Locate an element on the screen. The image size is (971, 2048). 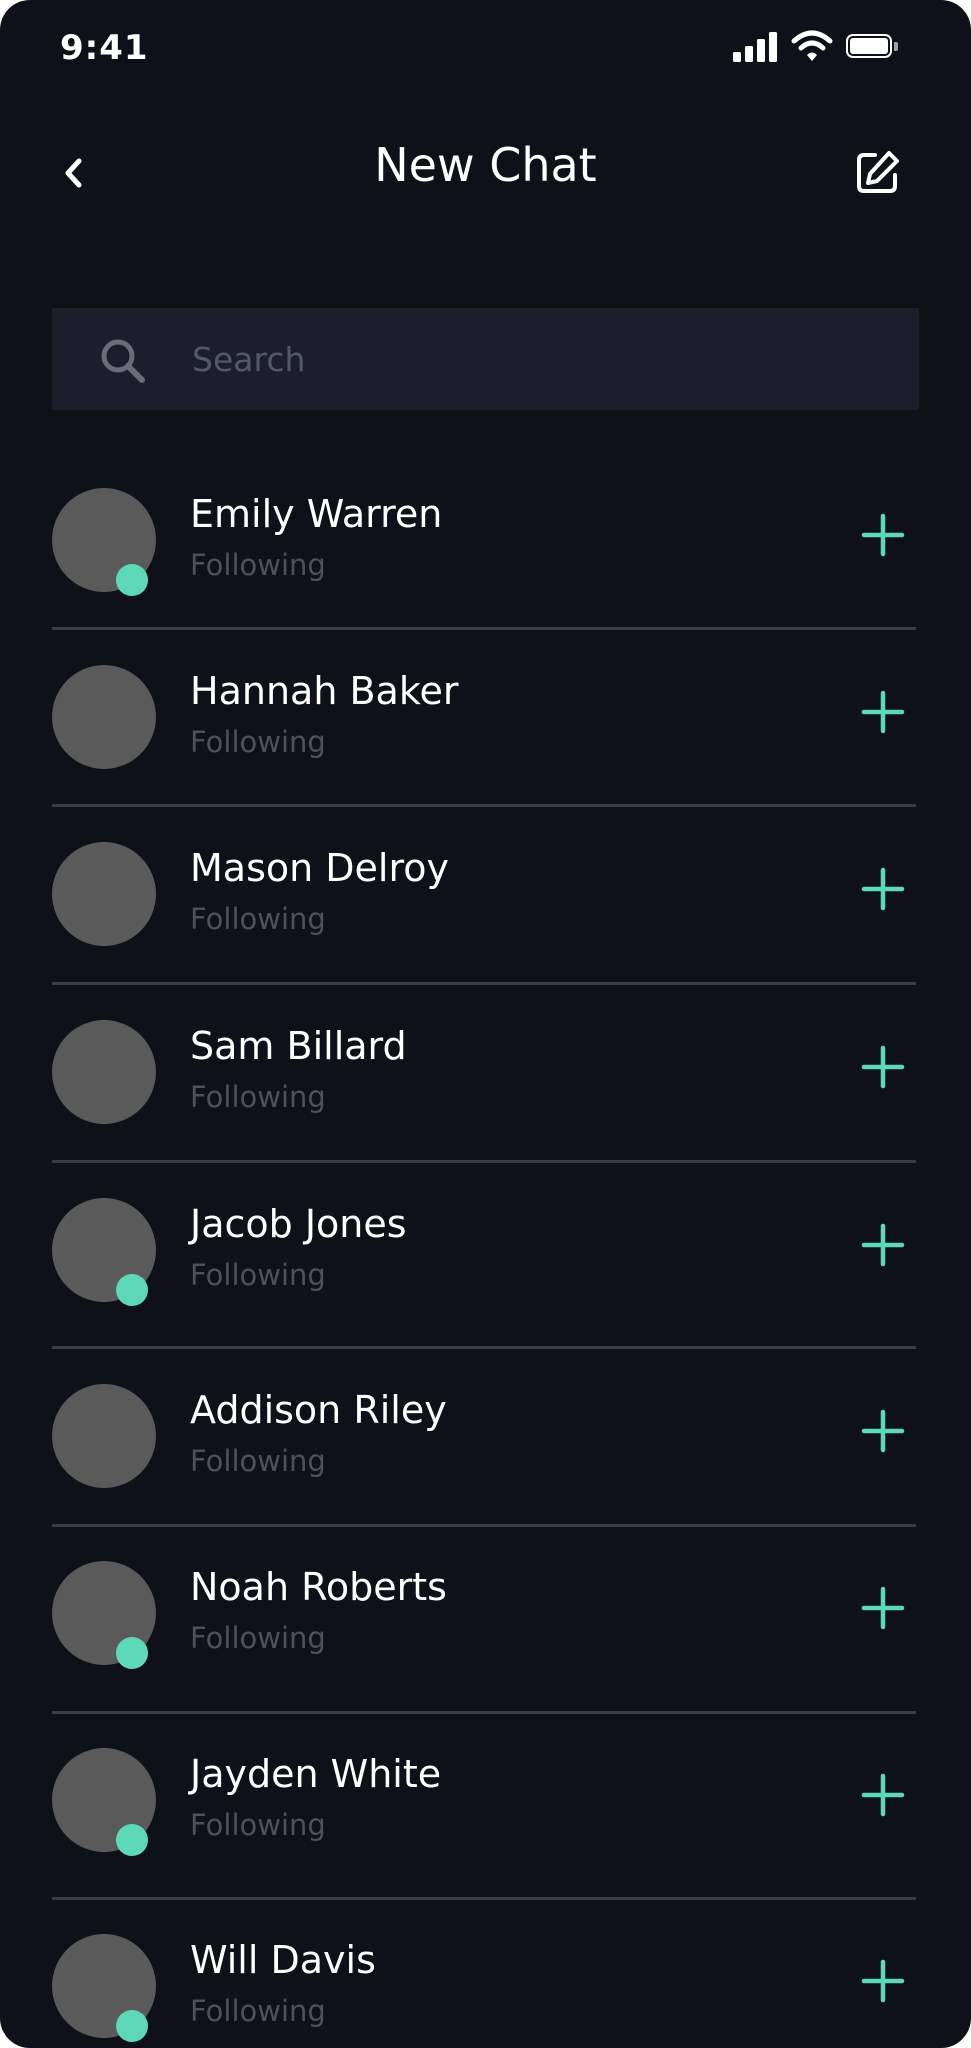
contact-name: Noah Roberts is located at coordinates (318, 1587).